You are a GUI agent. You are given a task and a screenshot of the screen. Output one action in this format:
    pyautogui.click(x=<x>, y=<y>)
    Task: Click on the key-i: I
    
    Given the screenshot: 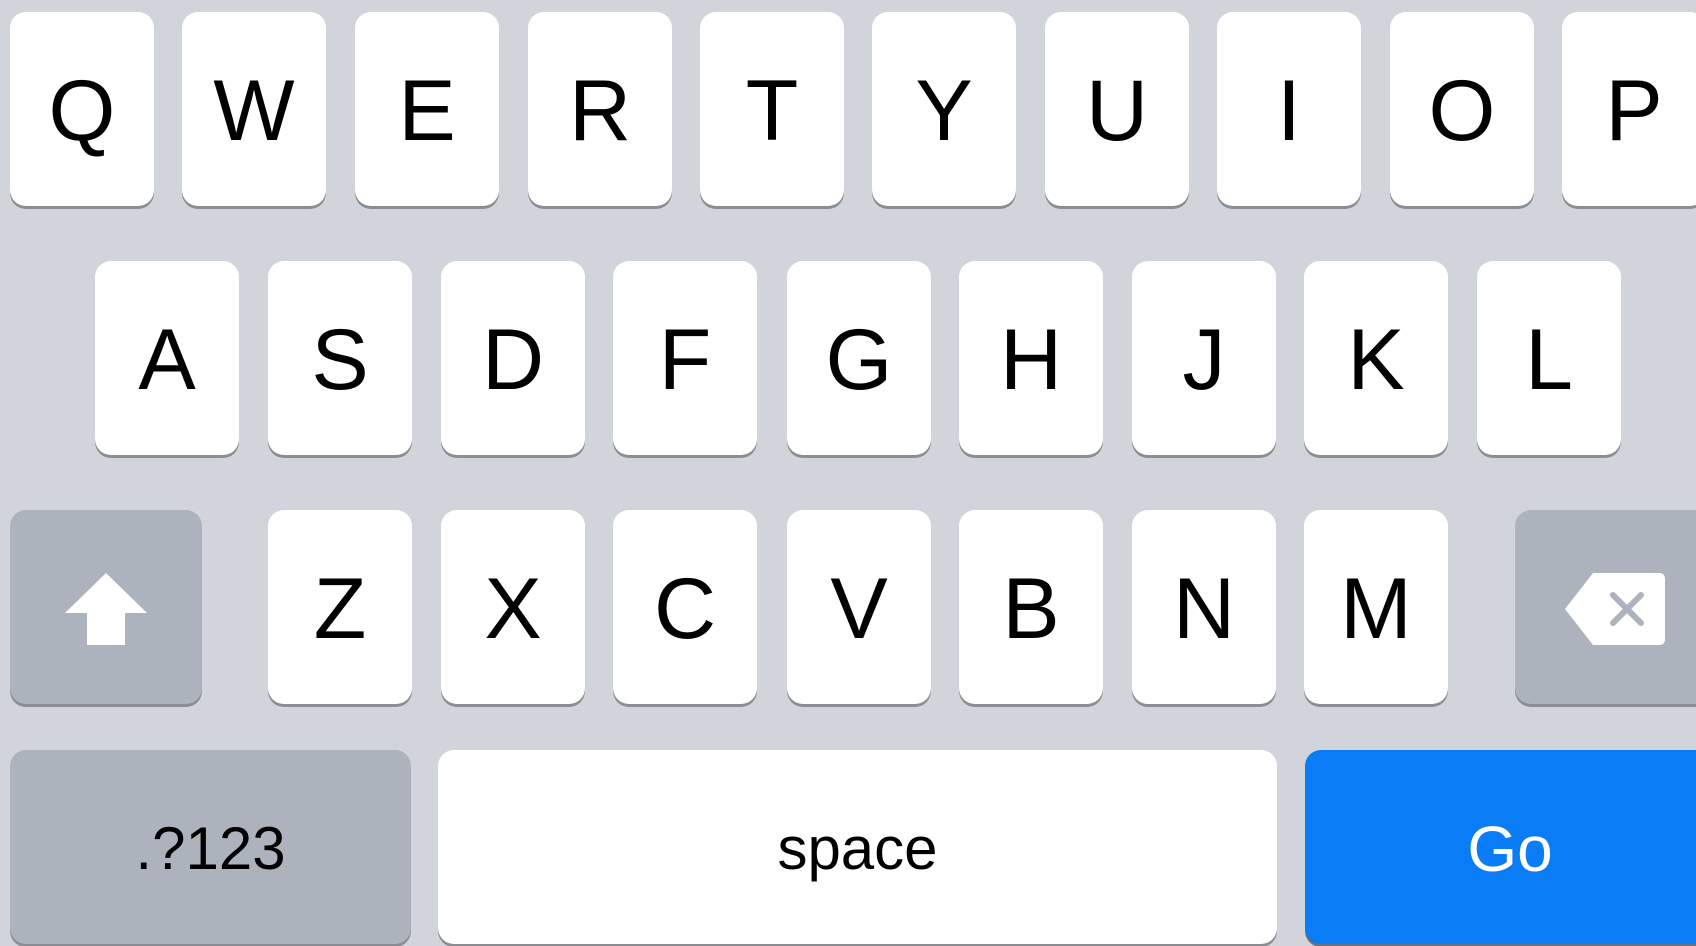 What is the action you would take?
    pyautogui.click(x=1289, y=109)
    